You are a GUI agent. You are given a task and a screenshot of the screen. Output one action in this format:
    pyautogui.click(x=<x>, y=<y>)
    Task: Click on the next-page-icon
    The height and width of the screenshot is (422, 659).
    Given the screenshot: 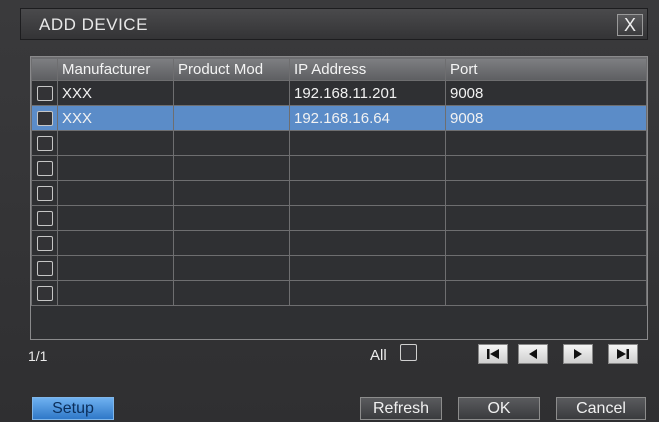 What is the action you would take?
    pyautogui.click(x=578, y=354)
    